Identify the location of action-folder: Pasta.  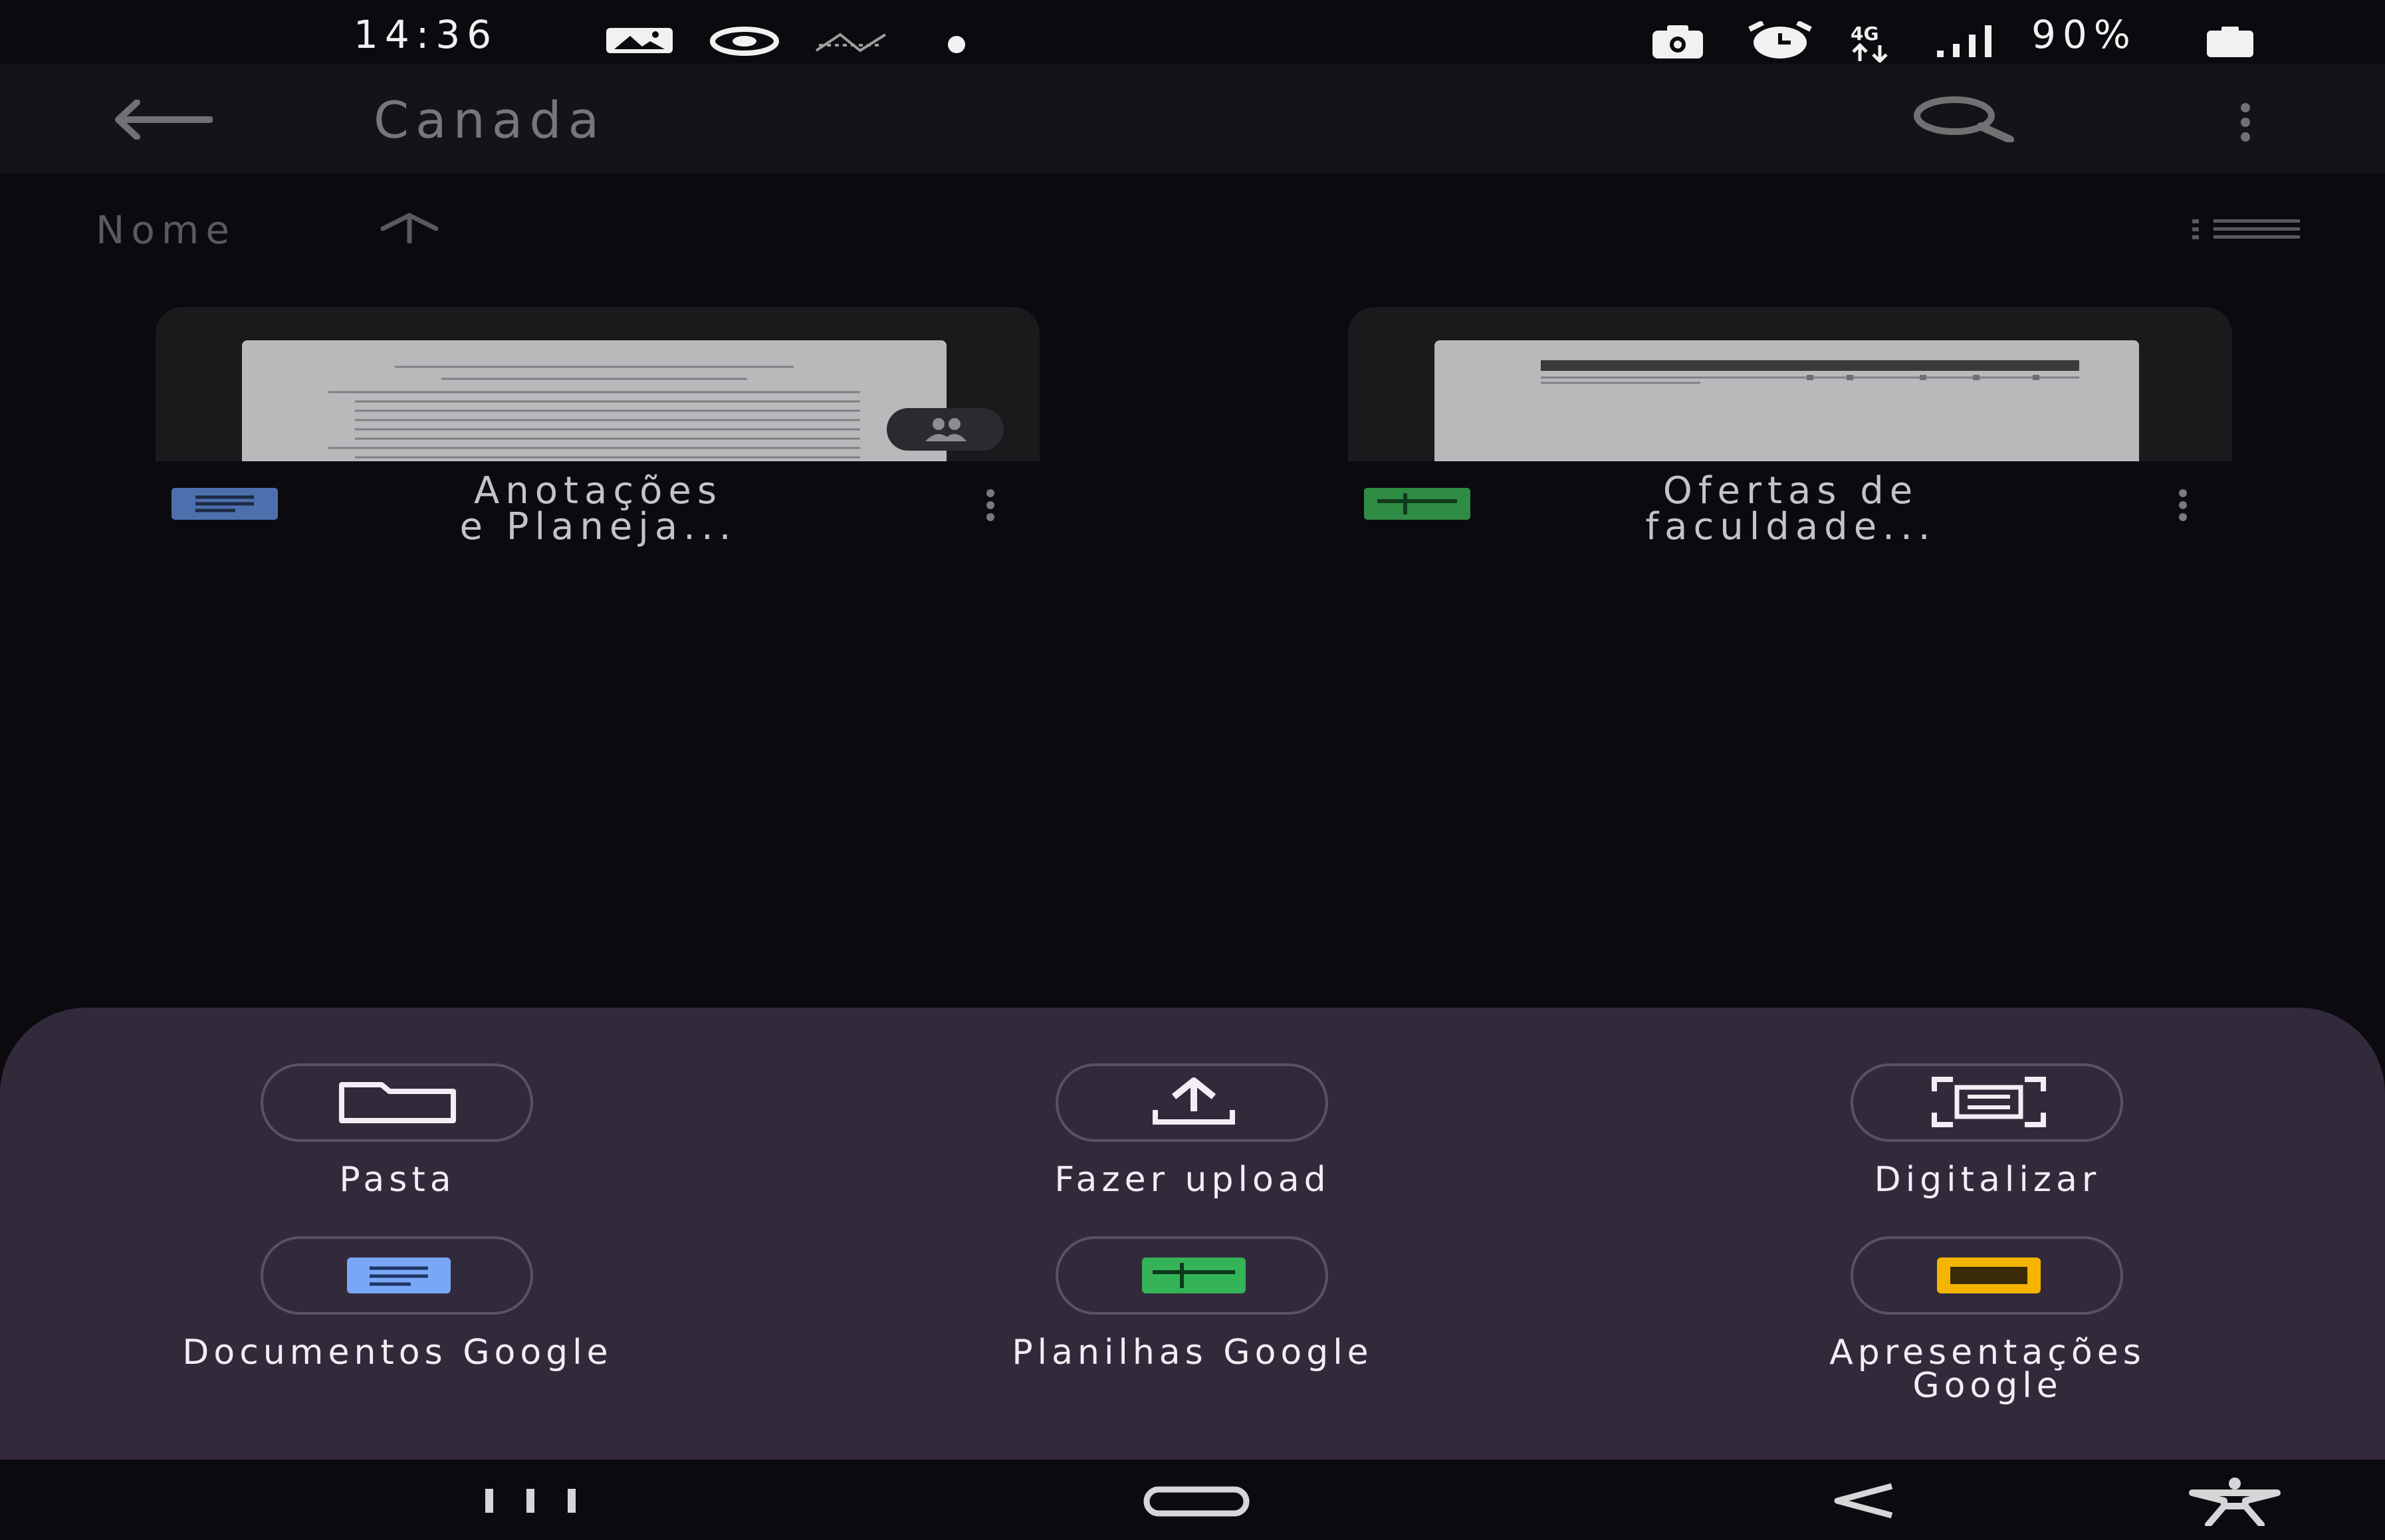
(397, 1107).